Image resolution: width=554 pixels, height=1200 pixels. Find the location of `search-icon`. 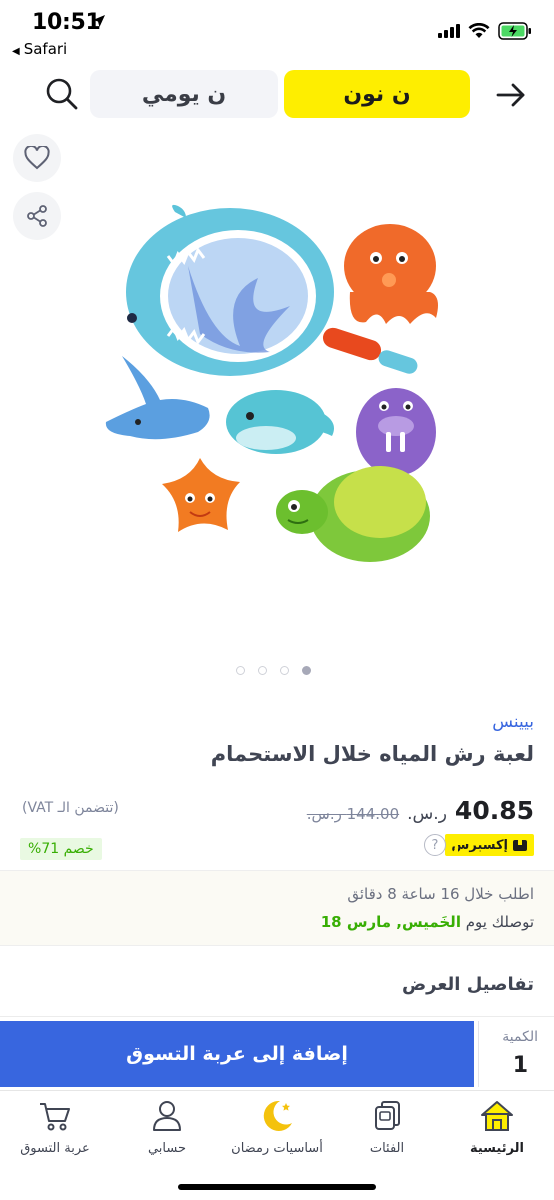

search-icon is located at coordinates (62, 94).